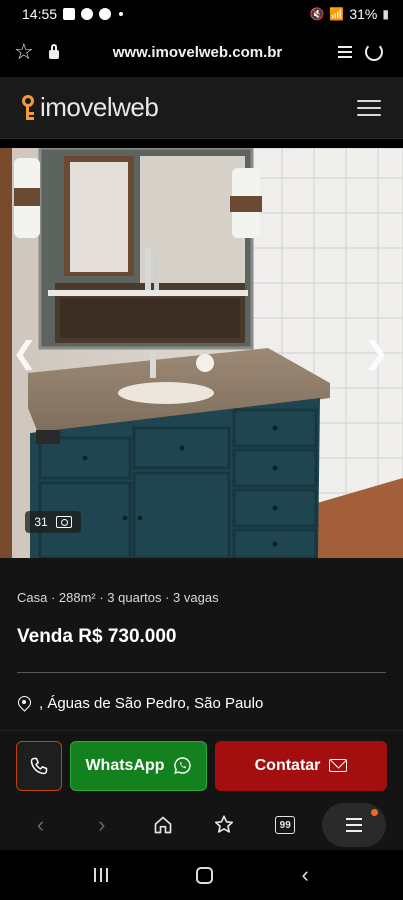  What do you see at coordinates (337, 14) in the screenshot?
I see `wifi-icon: 📶` at bounding box center [337, 14].